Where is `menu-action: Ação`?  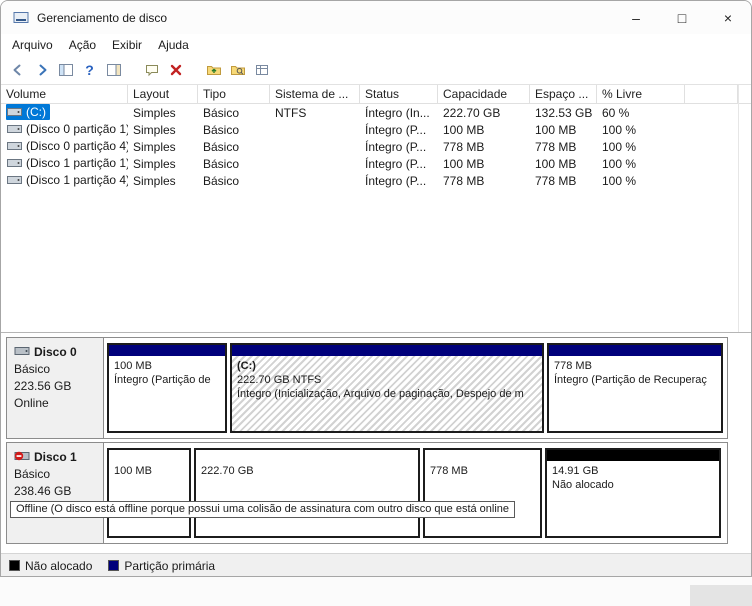
menu-action: Ação is located at coordinates (82, 45).